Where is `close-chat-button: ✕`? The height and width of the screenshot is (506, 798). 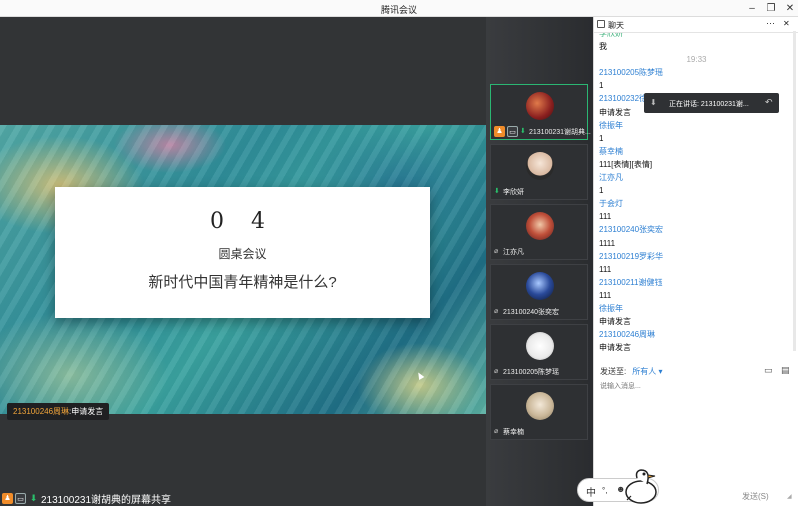
close-chat-button: ✕ is located at coordinates (786, 23).